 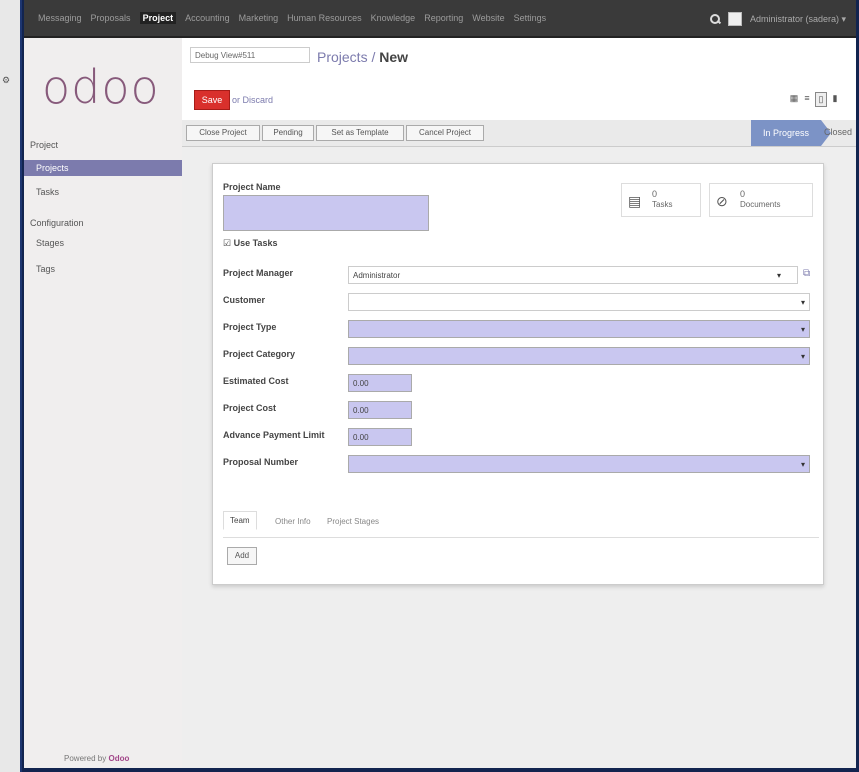 I want to click on tab-project-stages: Project Stages, so click(x=353, y=521).